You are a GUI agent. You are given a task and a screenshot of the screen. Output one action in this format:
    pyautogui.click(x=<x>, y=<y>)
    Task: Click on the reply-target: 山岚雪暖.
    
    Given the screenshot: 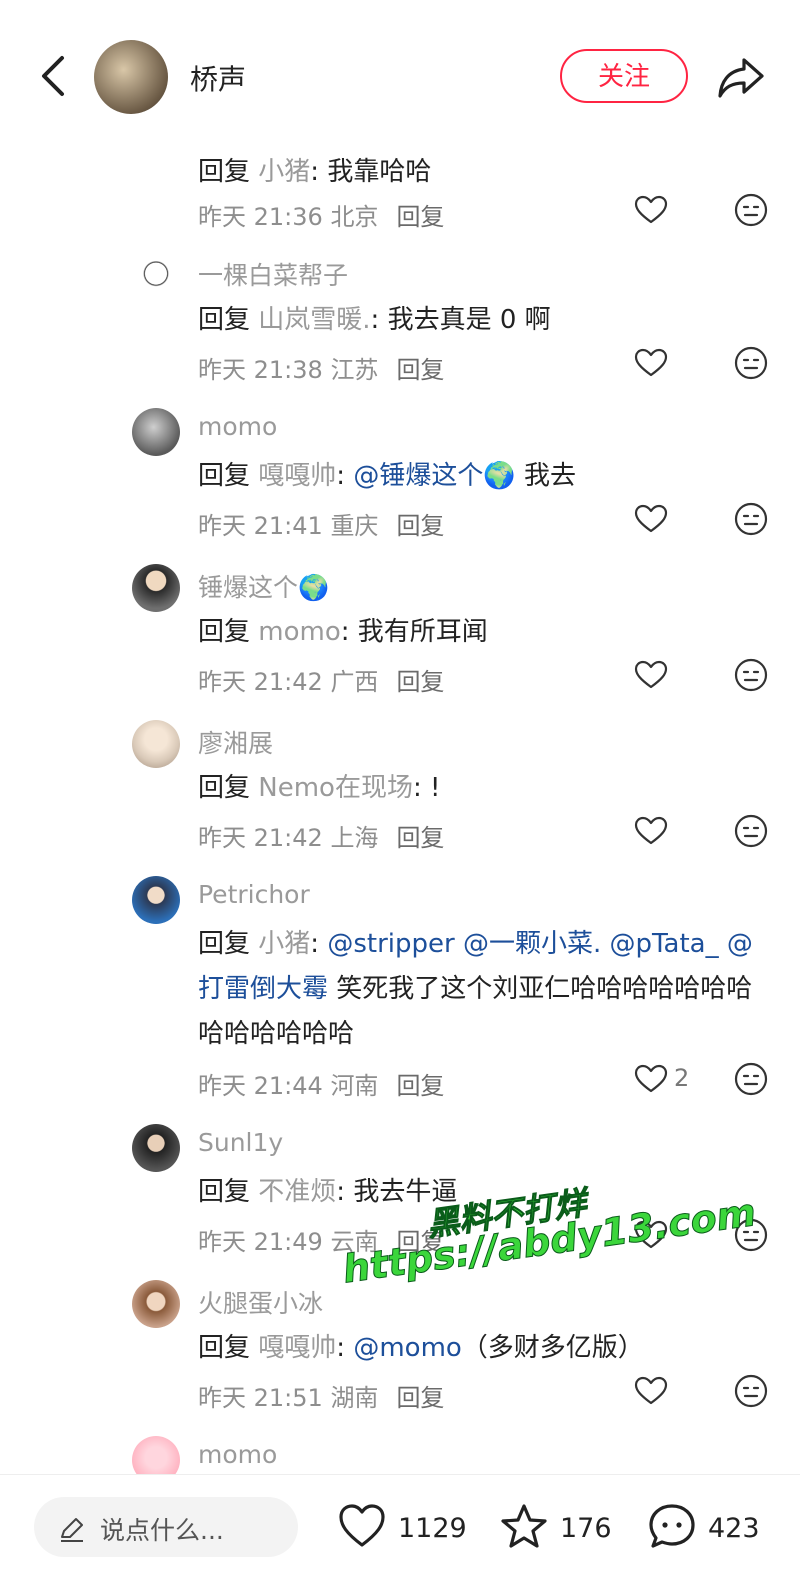 What is the action you would take?
    pyautogui.click(x=314, y=320)
    